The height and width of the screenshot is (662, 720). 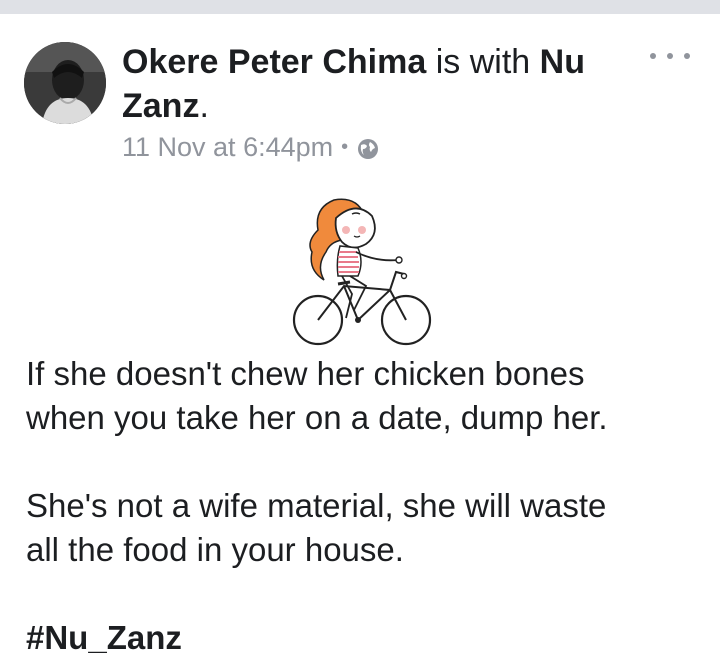 What do you see at coordinates (215, 549) in the screenshot?
I see `body-line: all the food in your house.` at bounding box center [215, 549].